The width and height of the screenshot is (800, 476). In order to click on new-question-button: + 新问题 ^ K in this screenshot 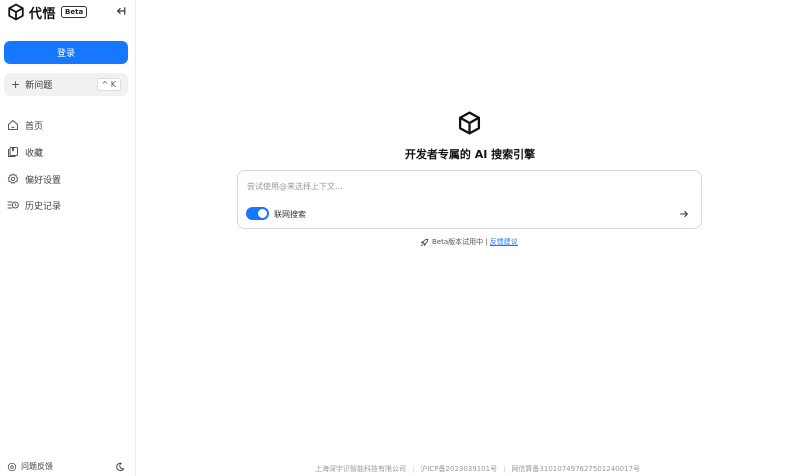, I will do `click(66, 84)`.